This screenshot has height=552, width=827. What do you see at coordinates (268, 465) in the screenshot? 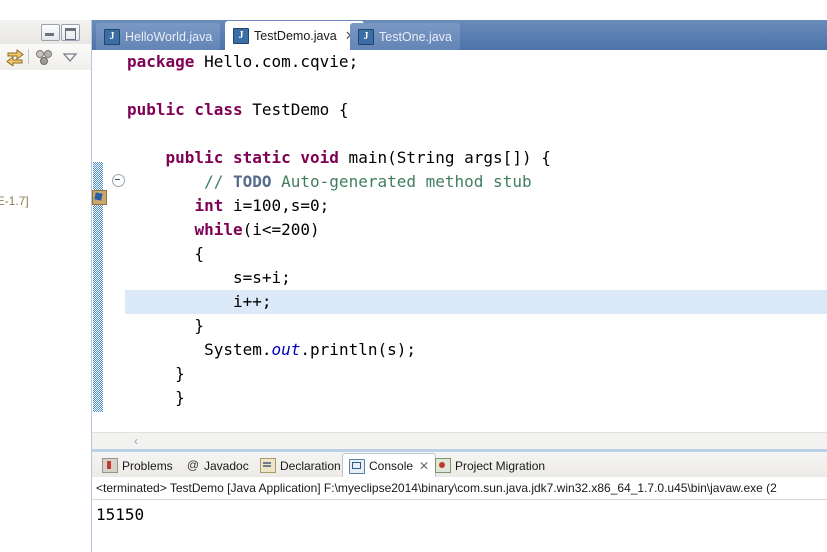
I see `declaration-icon` at bounding box center [268, 465].